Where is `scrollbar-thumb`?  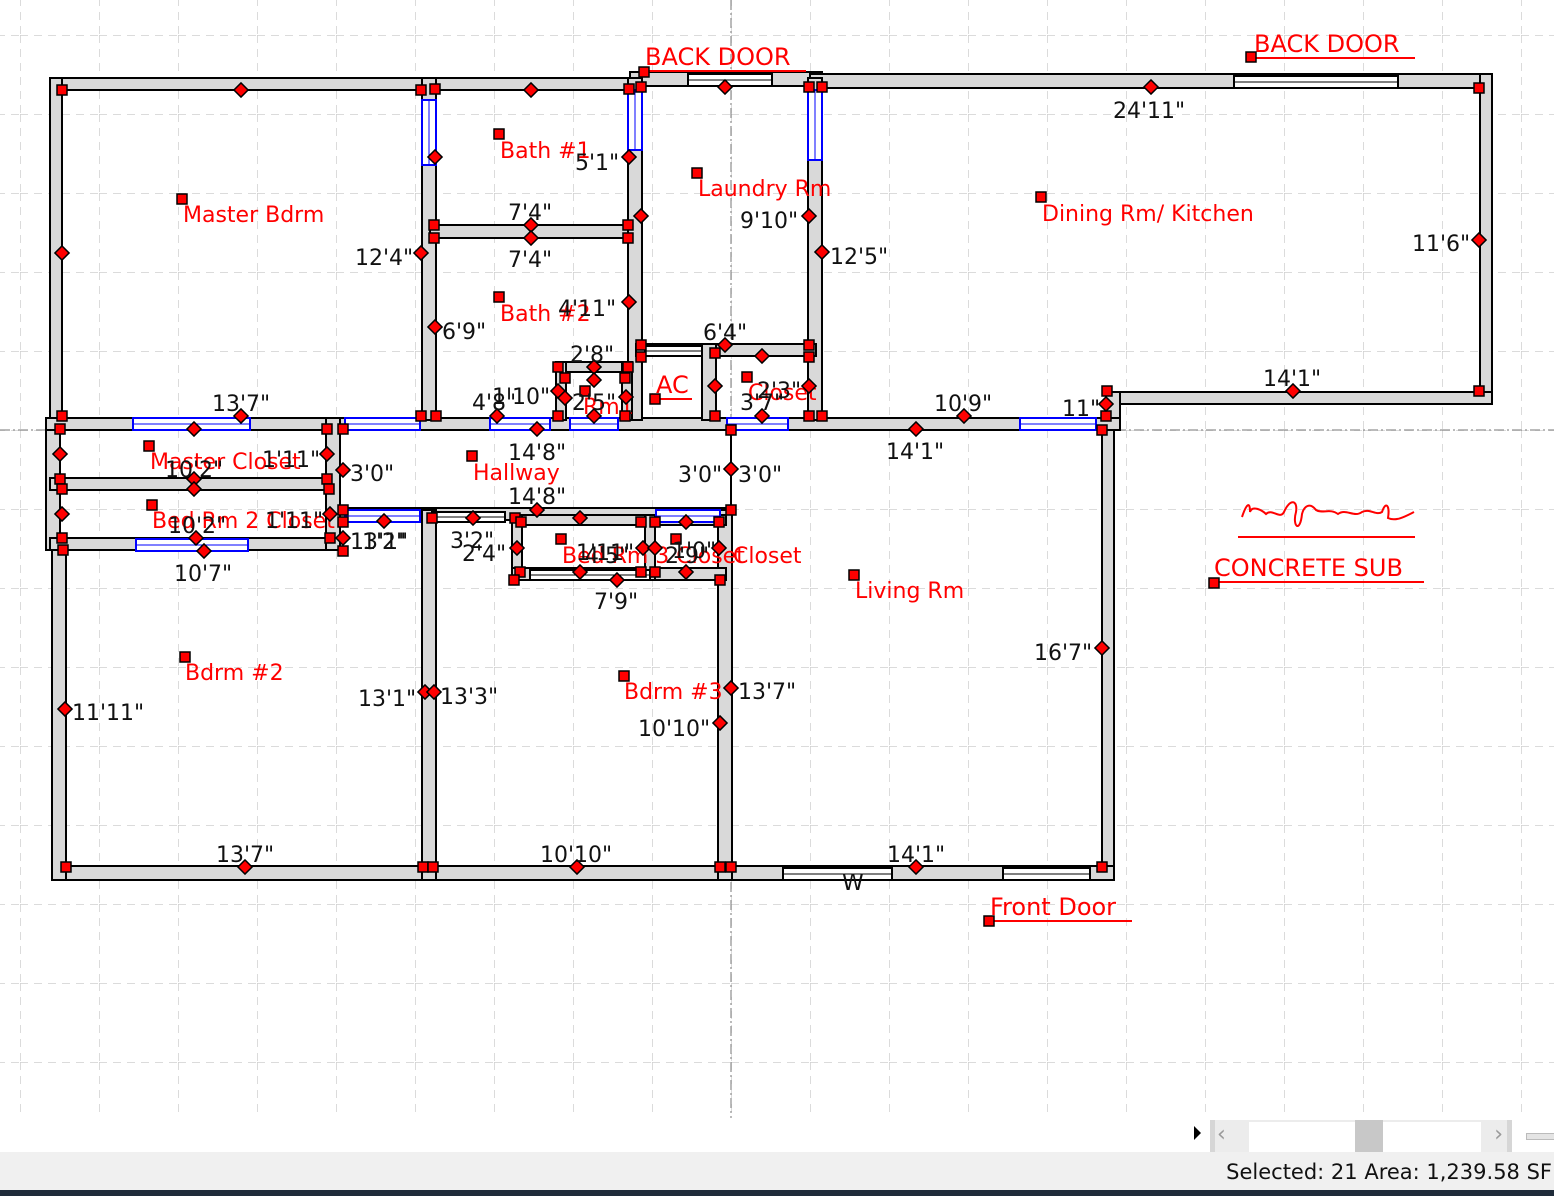
scrollbar-thumb is located at coordinates (1369, 1136).